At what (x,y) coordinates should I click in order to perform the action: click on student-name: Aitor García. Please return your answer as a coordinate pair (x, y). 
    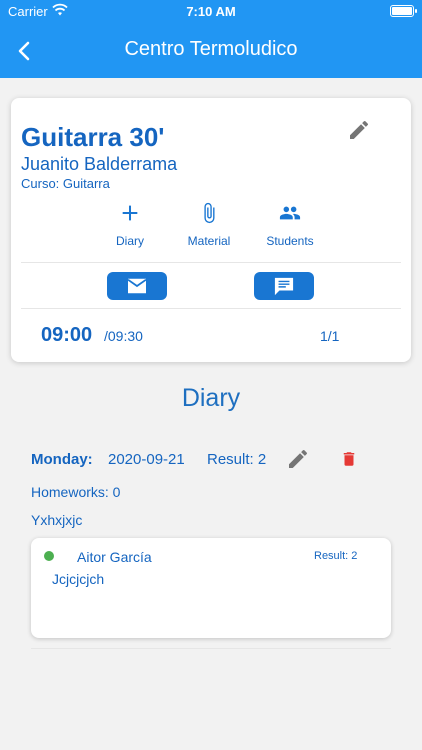
    Looking at the image, I should click on (114, 557).